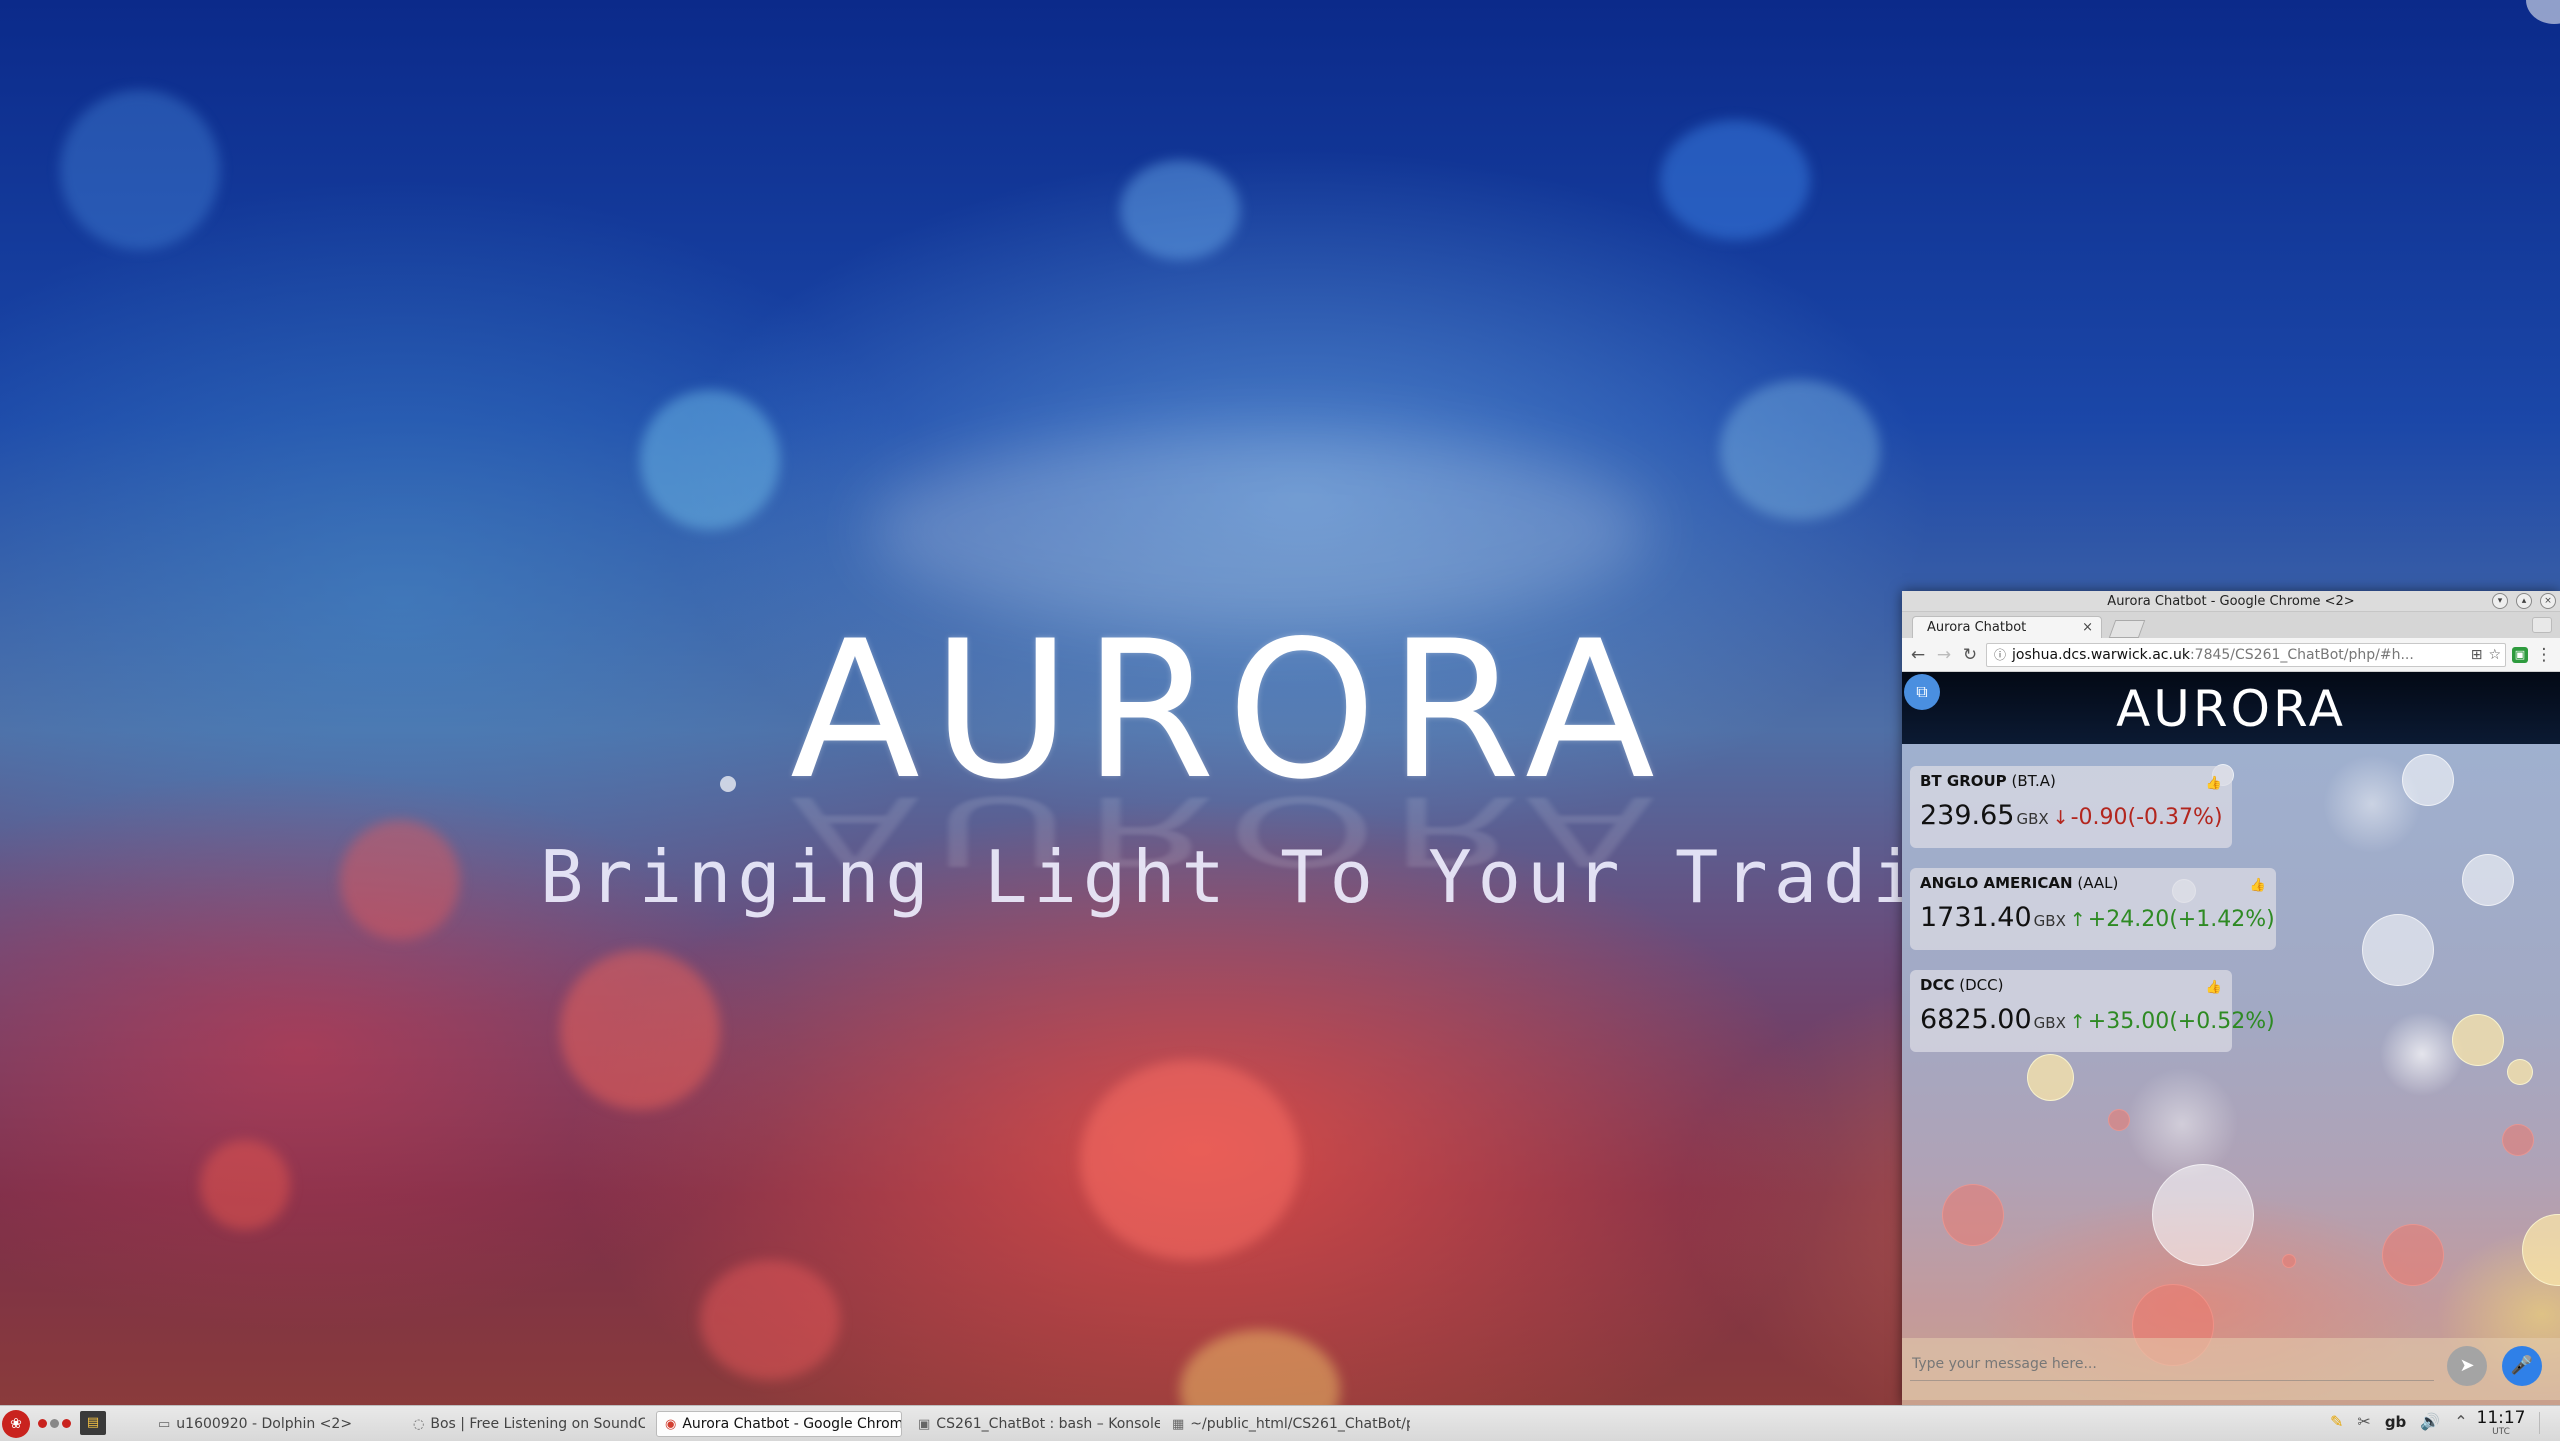 This screenshot has height=1441, width=2560. I want to click on task-chrome: ◉ Aurora Chatbot - Google Chrome, so click(779, 1424).